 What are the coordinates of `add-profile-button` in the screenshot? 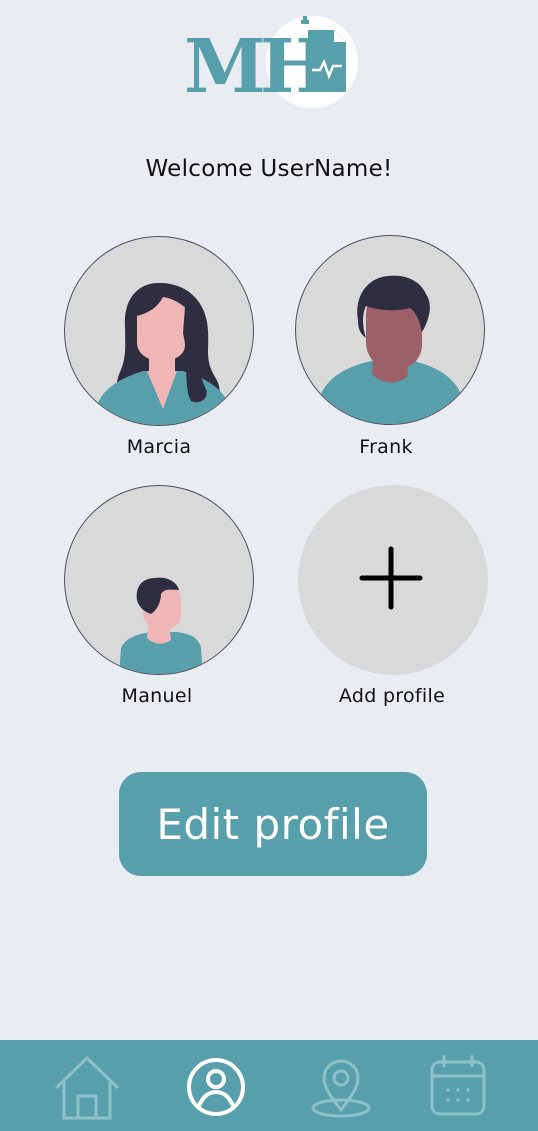 It's located at (393, 580).